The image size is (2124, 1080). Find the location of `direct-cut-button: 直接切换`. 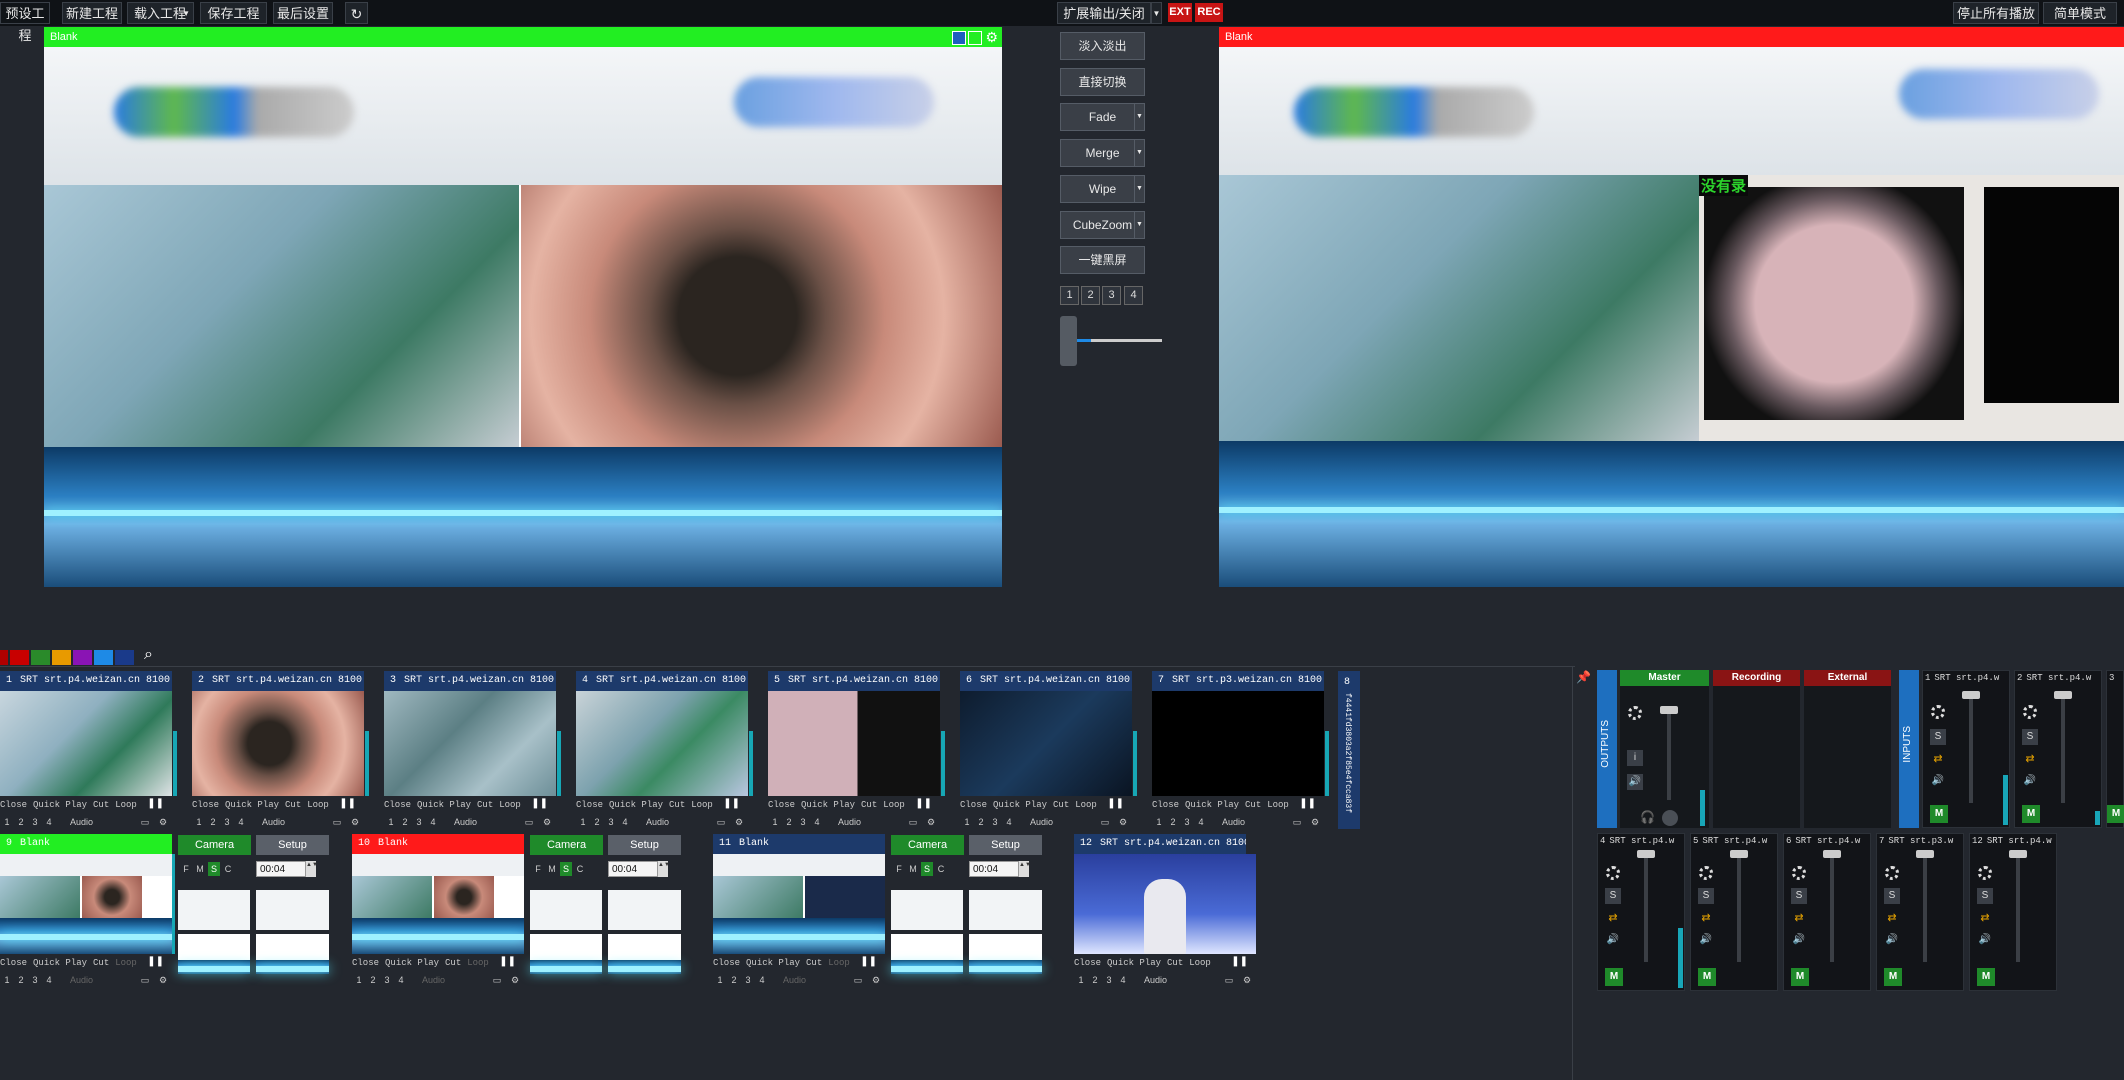

direct-cut-button: 直接切换 is located at coordinates (1102, 82).